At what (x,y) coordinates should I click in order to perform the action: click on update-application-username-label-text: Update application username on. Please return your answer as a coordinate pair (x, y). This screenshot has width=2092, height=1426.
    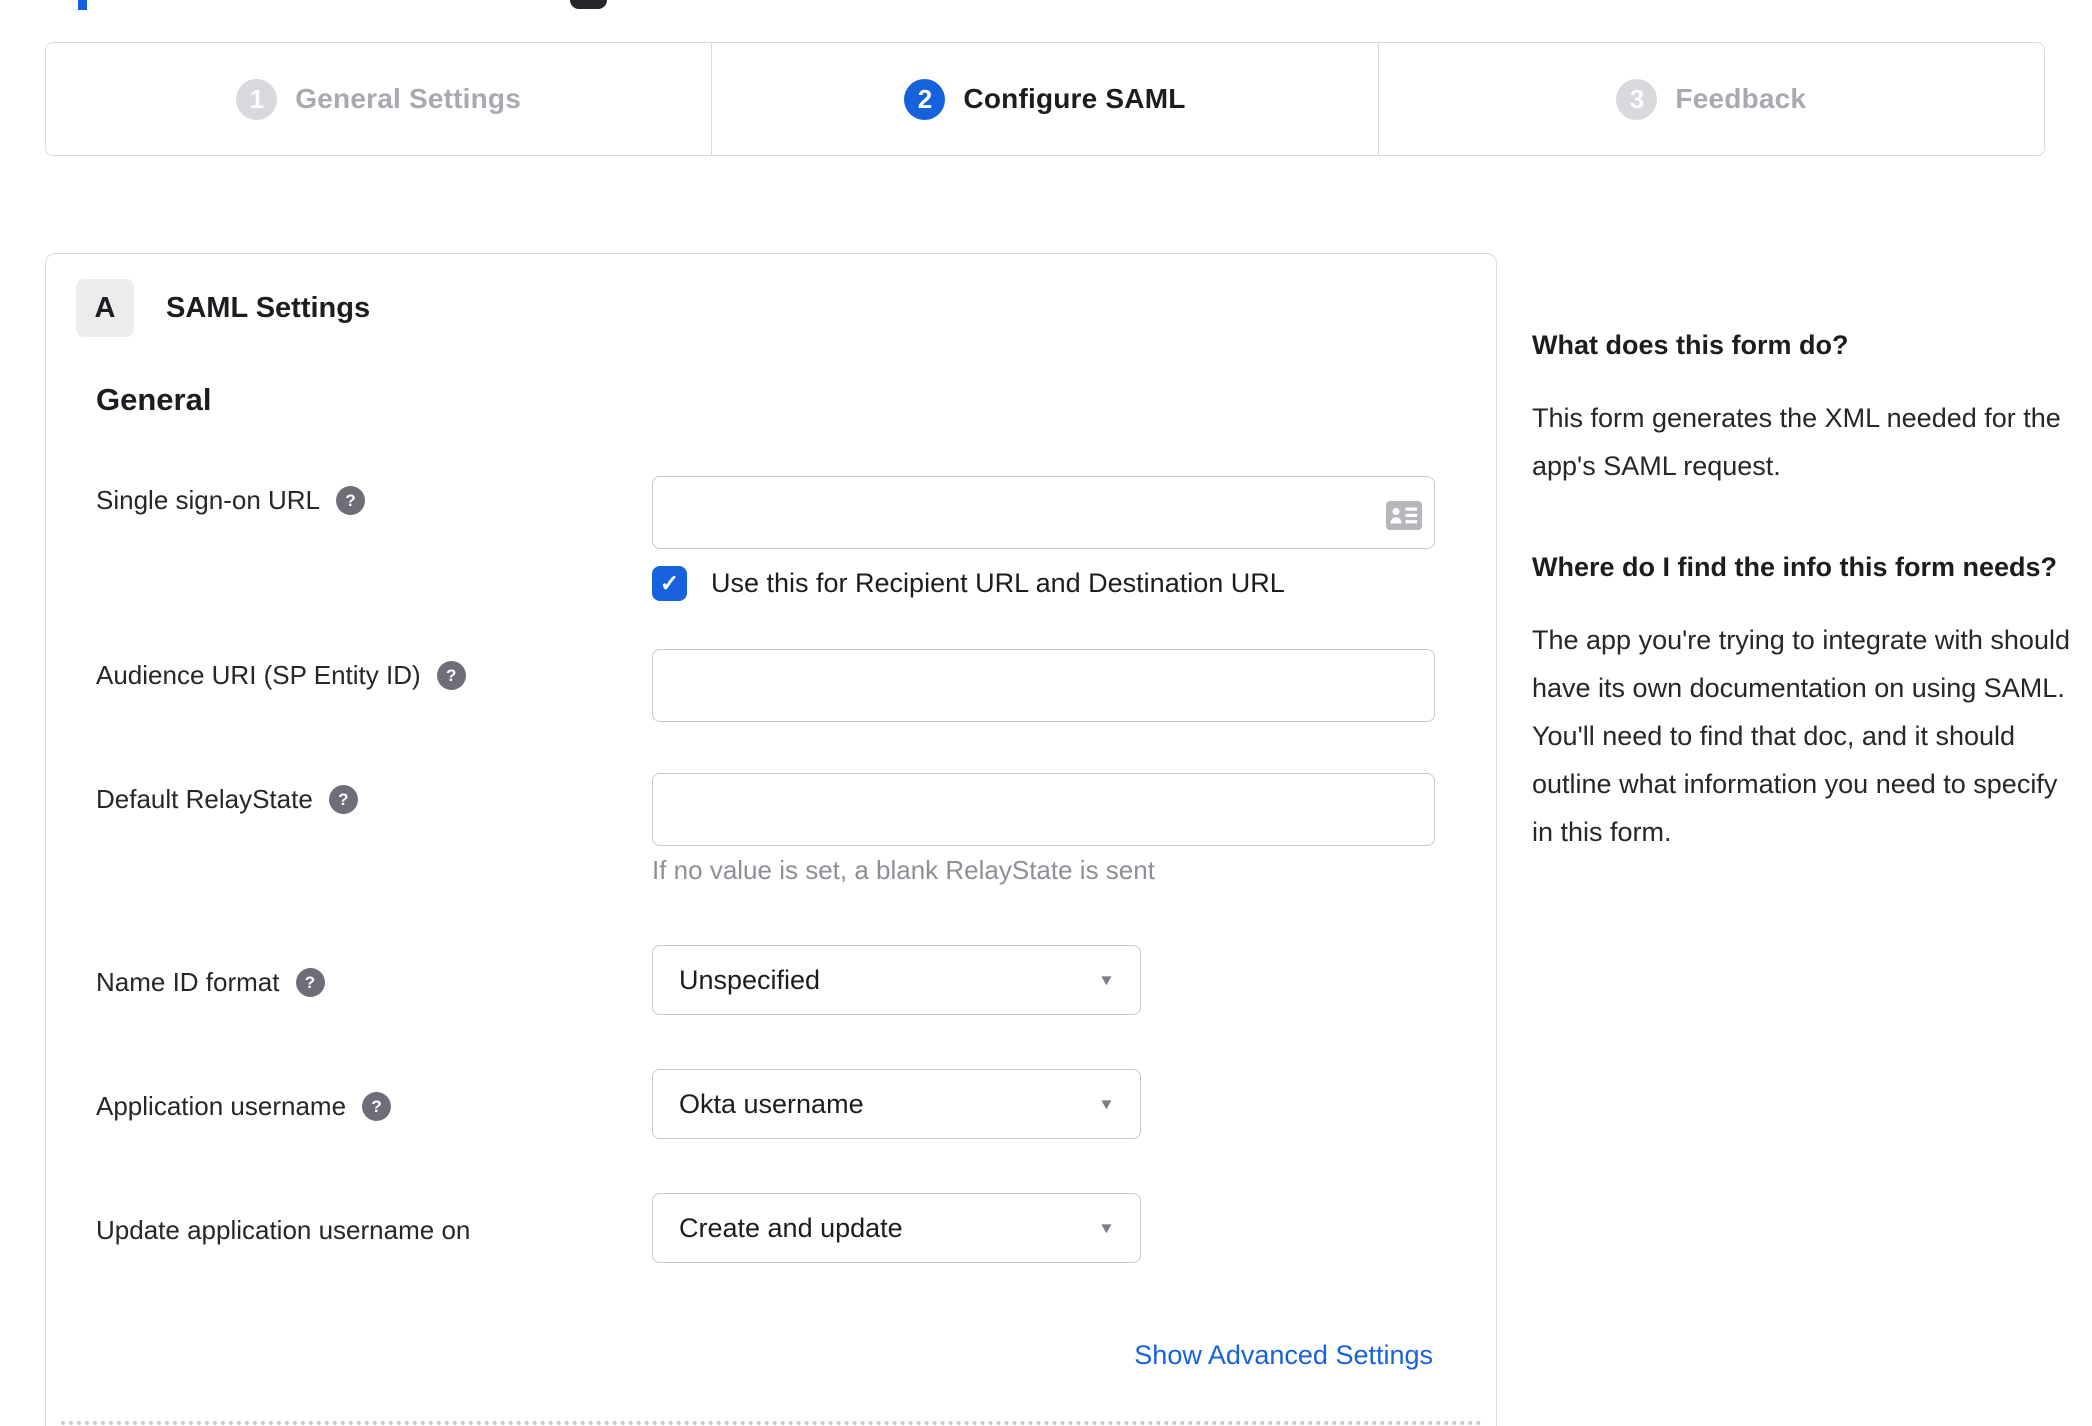
    Looking at the image, I should click on (283, 1230).